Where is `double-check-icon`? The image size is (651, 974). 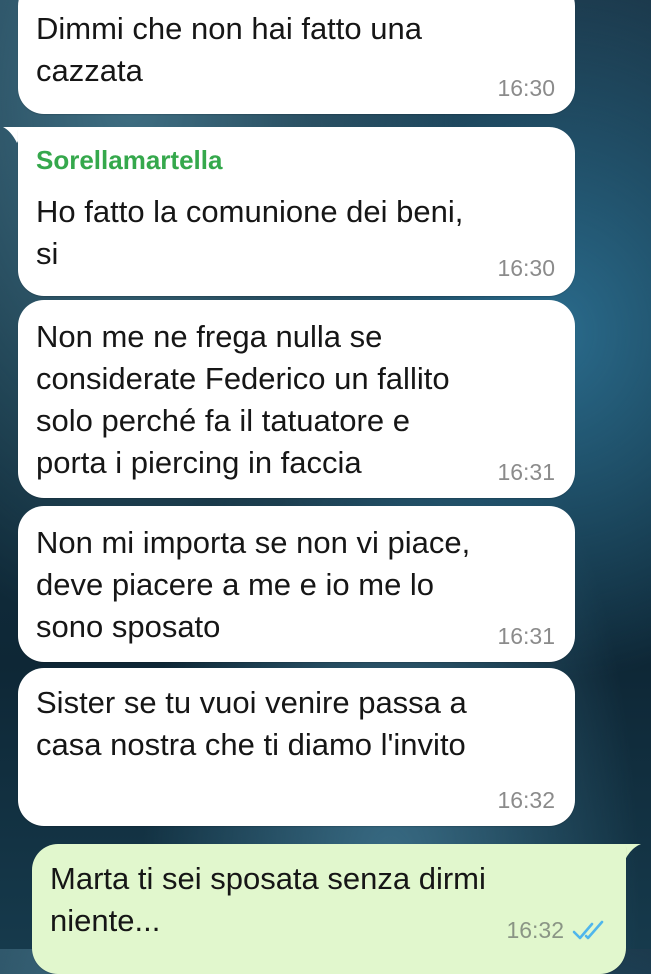 double-check-icon is located at coordinates (588, 930).